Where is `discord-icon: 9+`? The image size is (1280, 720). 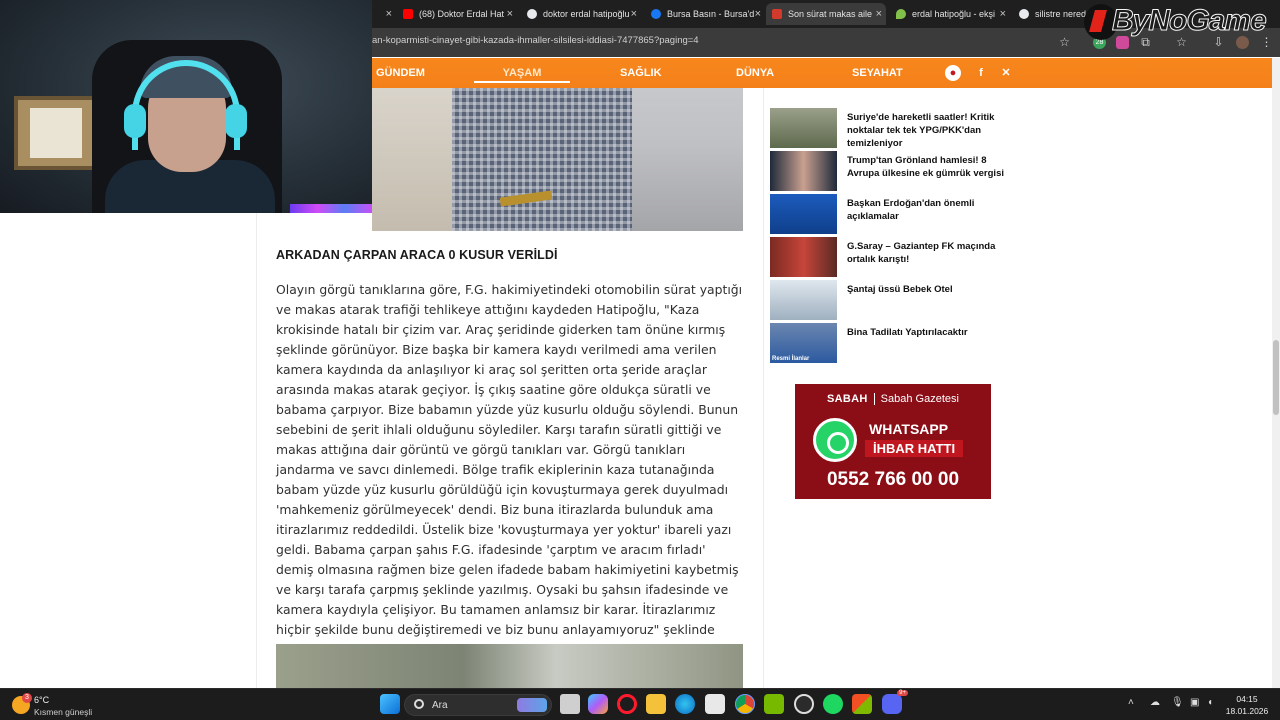 discord-icon: 9+ is located at coordinates (895, 702).